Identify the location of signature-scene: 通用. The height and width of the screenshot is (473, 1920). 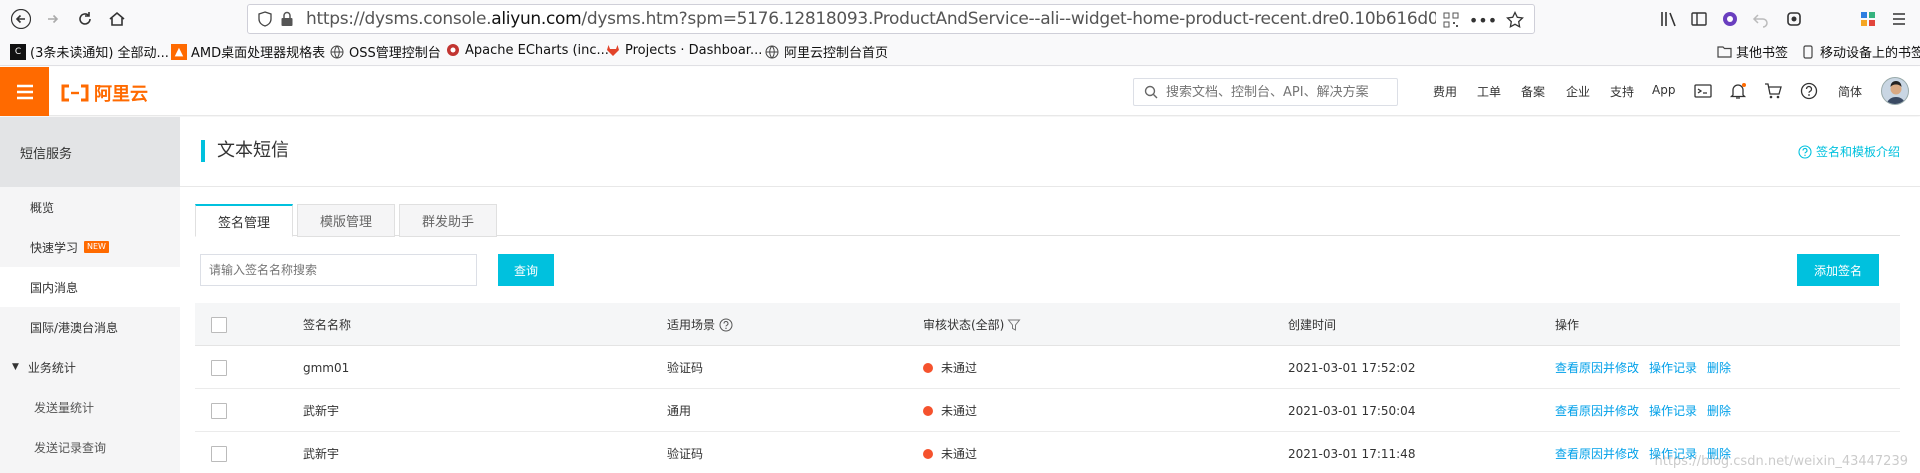
(679, 411).